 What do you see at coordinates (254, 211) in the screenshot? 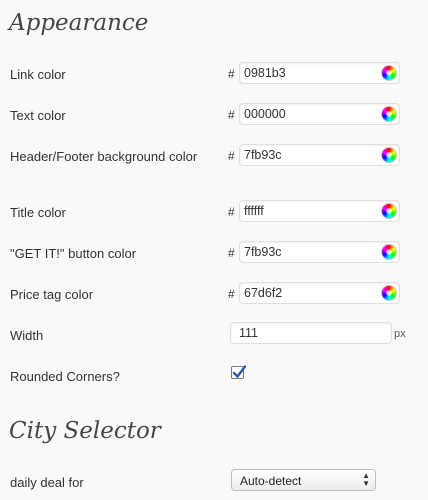
I see `title-color-value: ffffff` at bounding box center [254, 211].